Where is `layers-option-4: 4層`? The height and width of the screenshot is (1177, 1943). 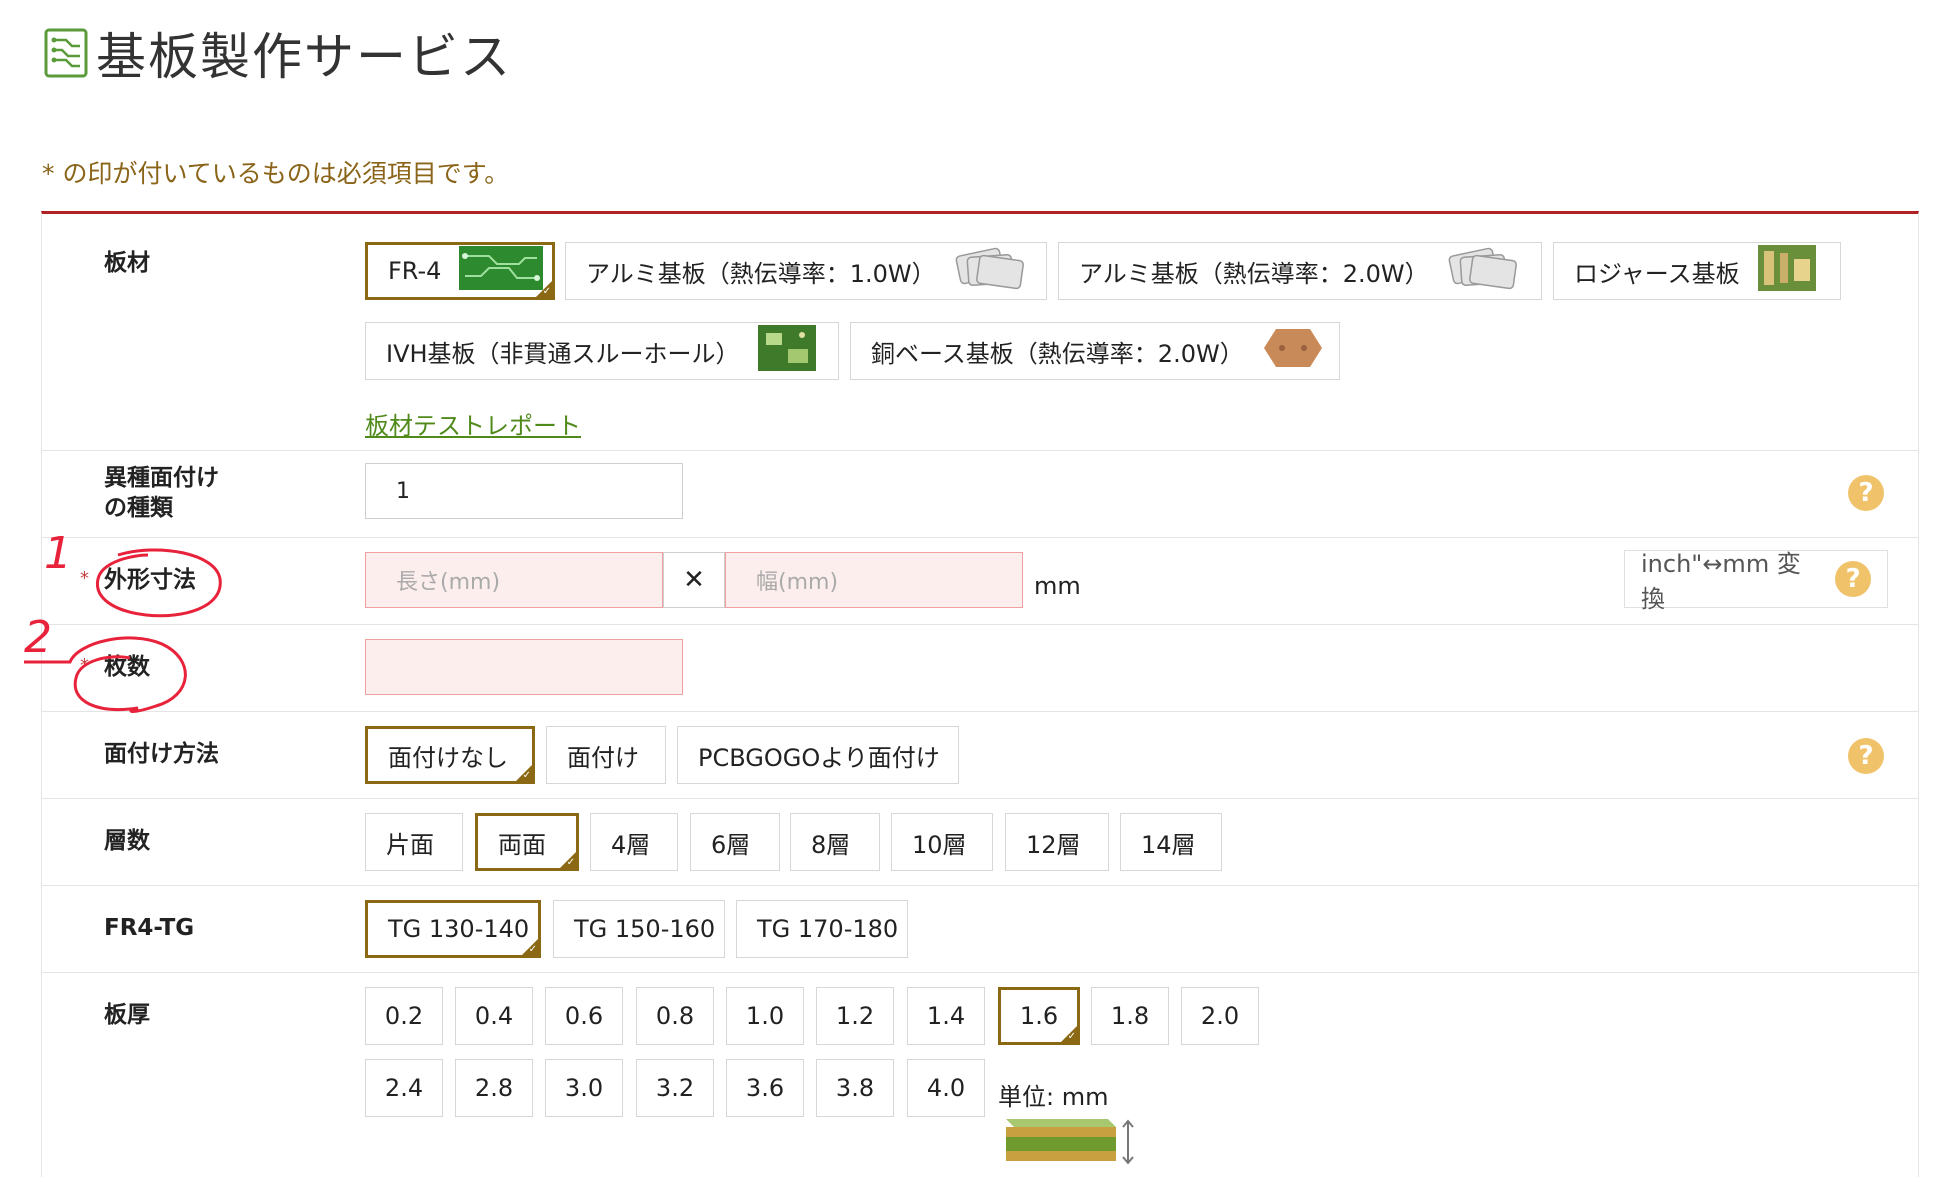 layers-option-4: 4層 is located at coordinates (634, 842).